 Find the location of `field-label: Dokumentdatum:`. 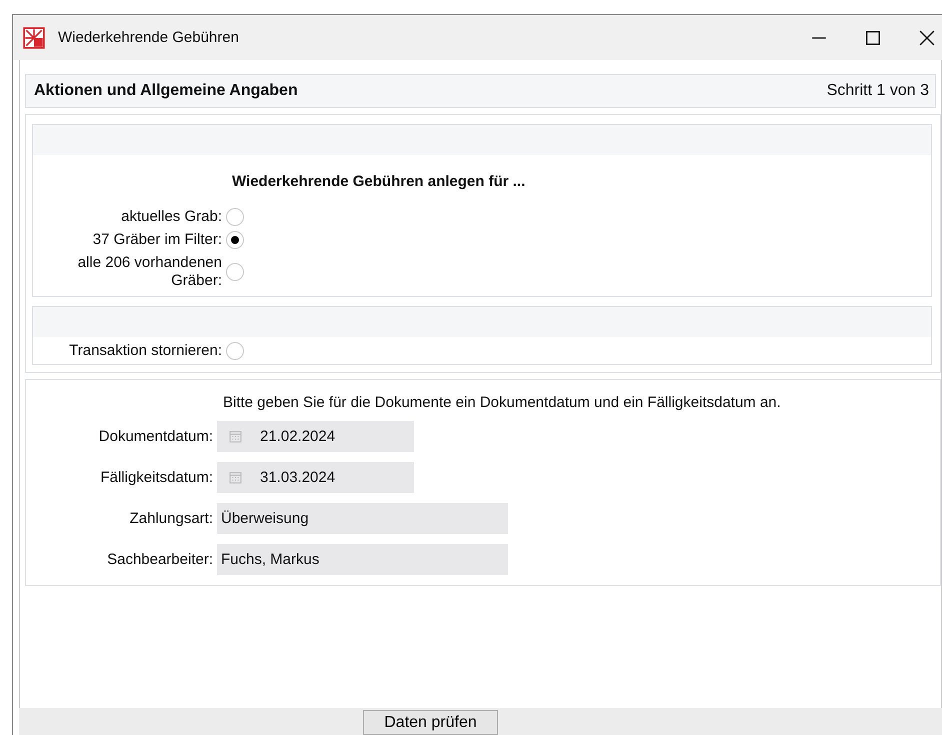

field-label: Dokumentdatum: is located at coordinates (155, 436).